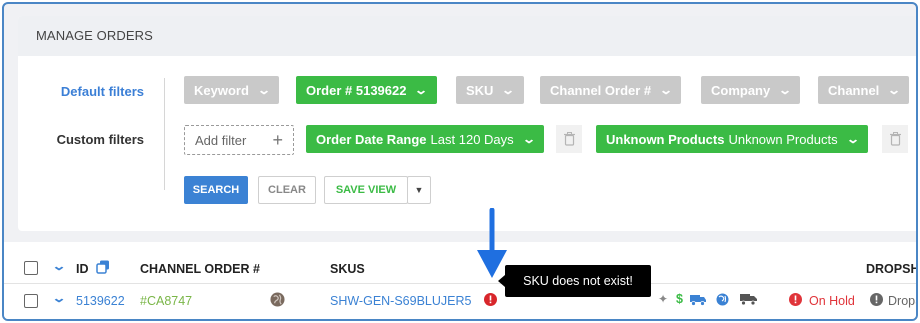  Describe the element at coordinates (490, 299) in the screenshot. I see `error-icon` at that location.